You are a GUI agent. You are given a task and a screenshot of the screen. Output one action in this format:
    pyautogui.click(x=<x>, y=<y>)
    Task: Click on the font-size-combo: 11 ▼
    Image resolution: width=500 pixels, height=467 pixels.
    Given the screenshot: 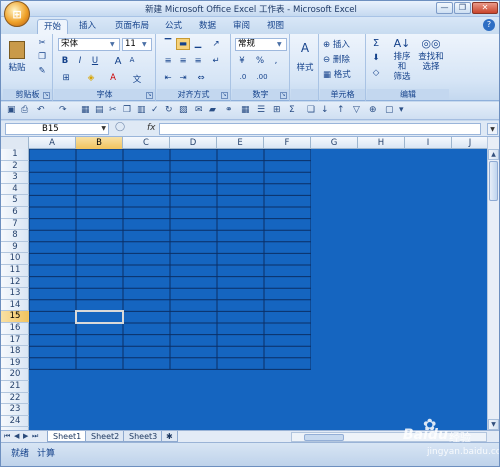 What is the action you would take?
    pyautogui.click(x=137, y=44)
    